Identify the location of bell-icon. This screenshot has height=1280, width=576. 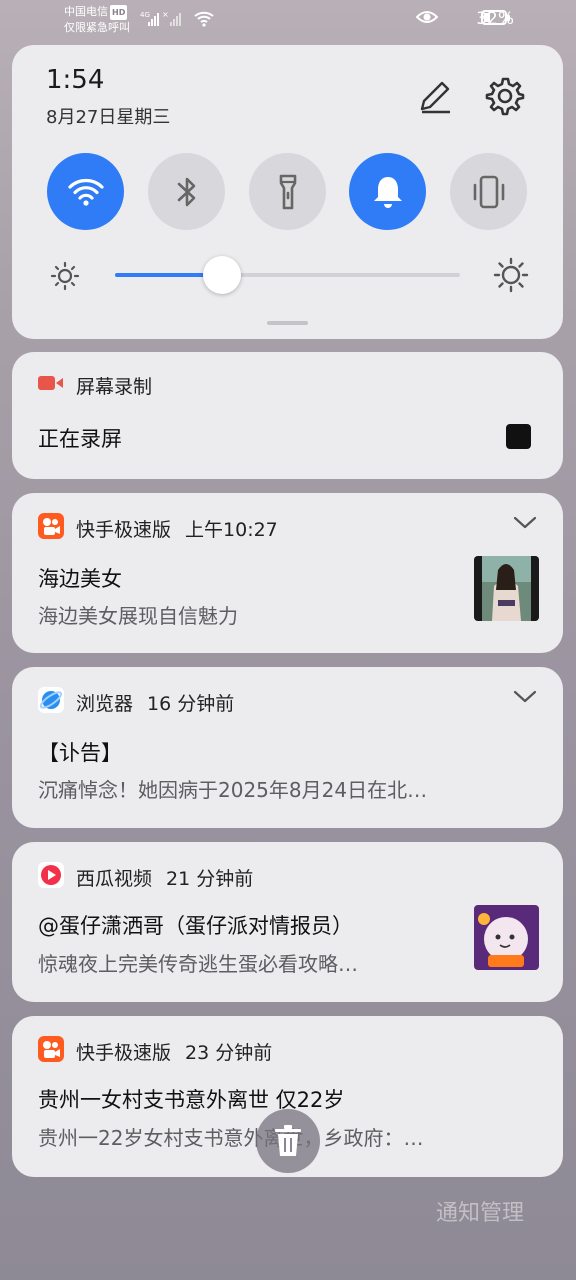
(387, 192).